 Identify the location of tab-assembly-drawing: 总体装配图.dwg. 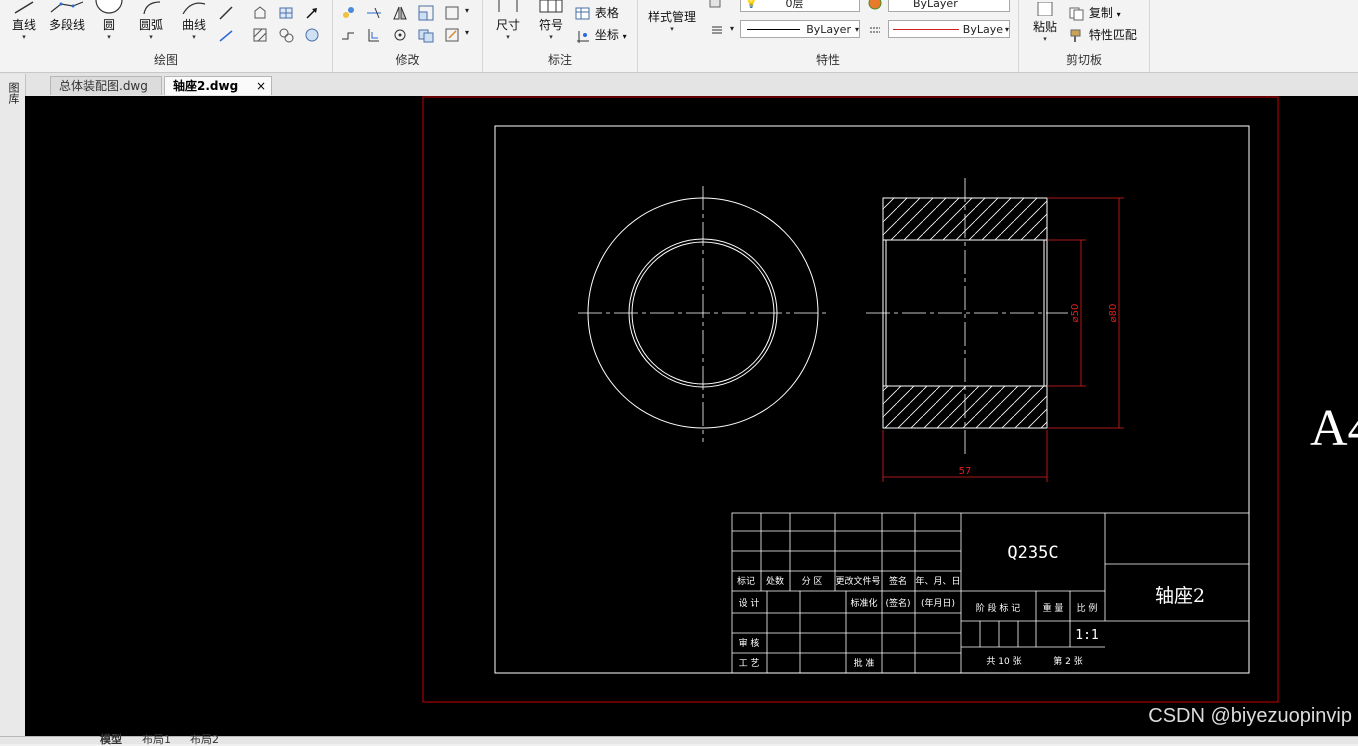
(106, 85).